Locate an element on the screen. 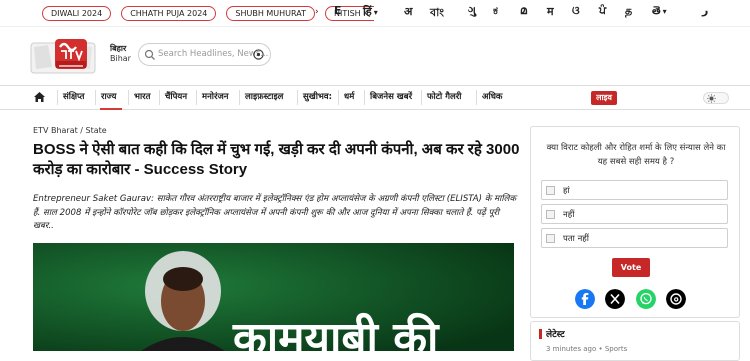 This screenshot has width=750, height=361. search-submit-icon is located at coordinates (258, 54).